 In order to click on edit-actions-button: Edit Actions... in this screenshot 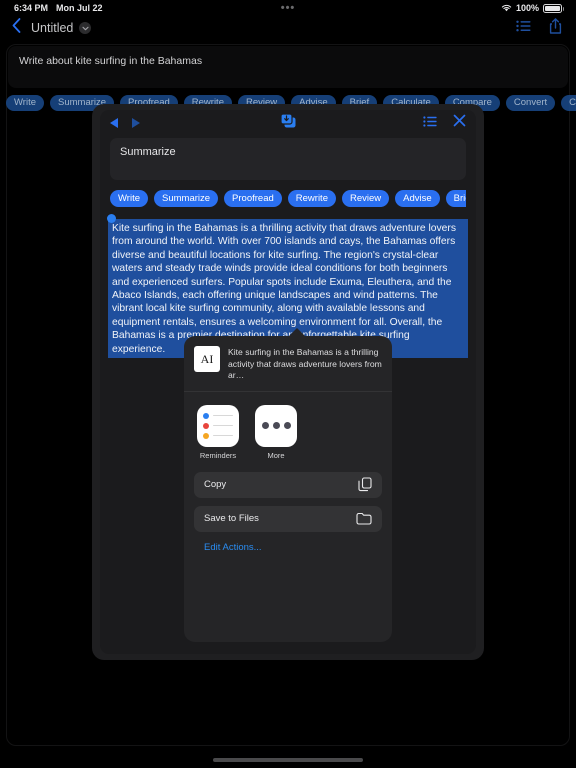, I will do `click(288, 547)`.